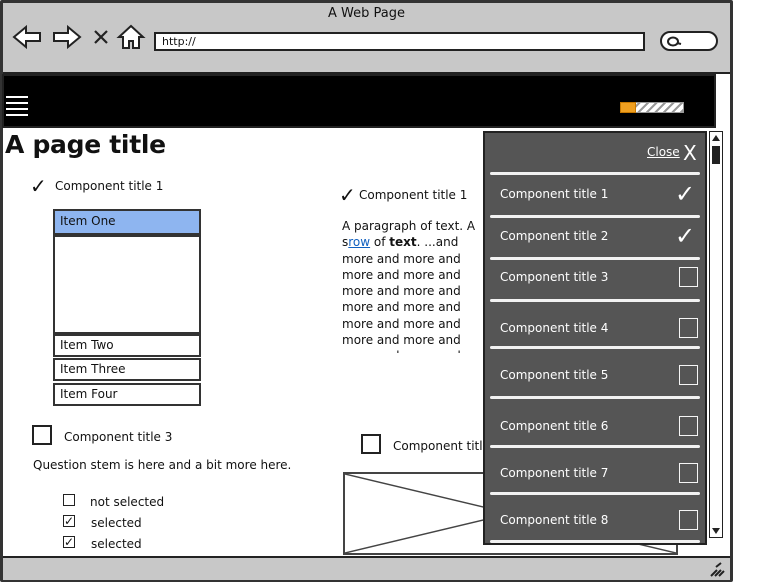 This screenshot has height=585, width=781. What do you see at coordinates (67, 37) in the screenshot?
I see `forward-arrow-icon` at bounding box center [67, 37].